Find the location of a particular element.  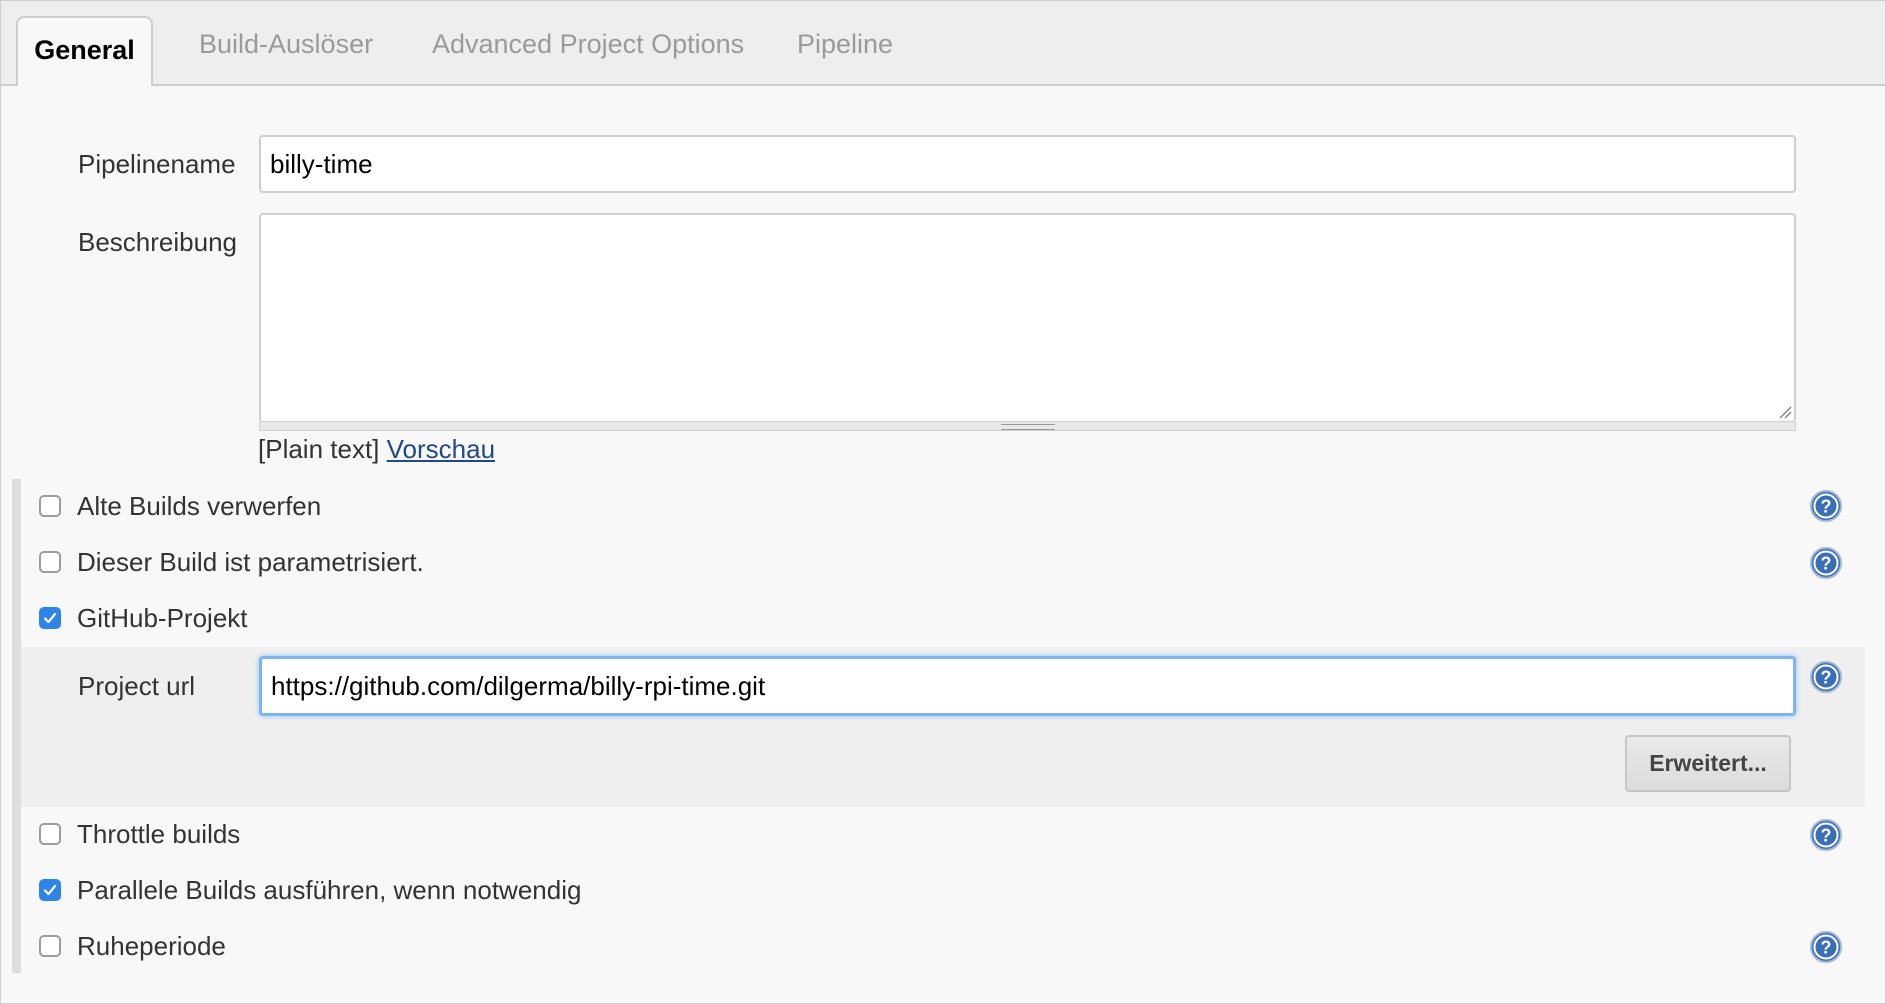

section-rule is located at coordinates (16, 726).